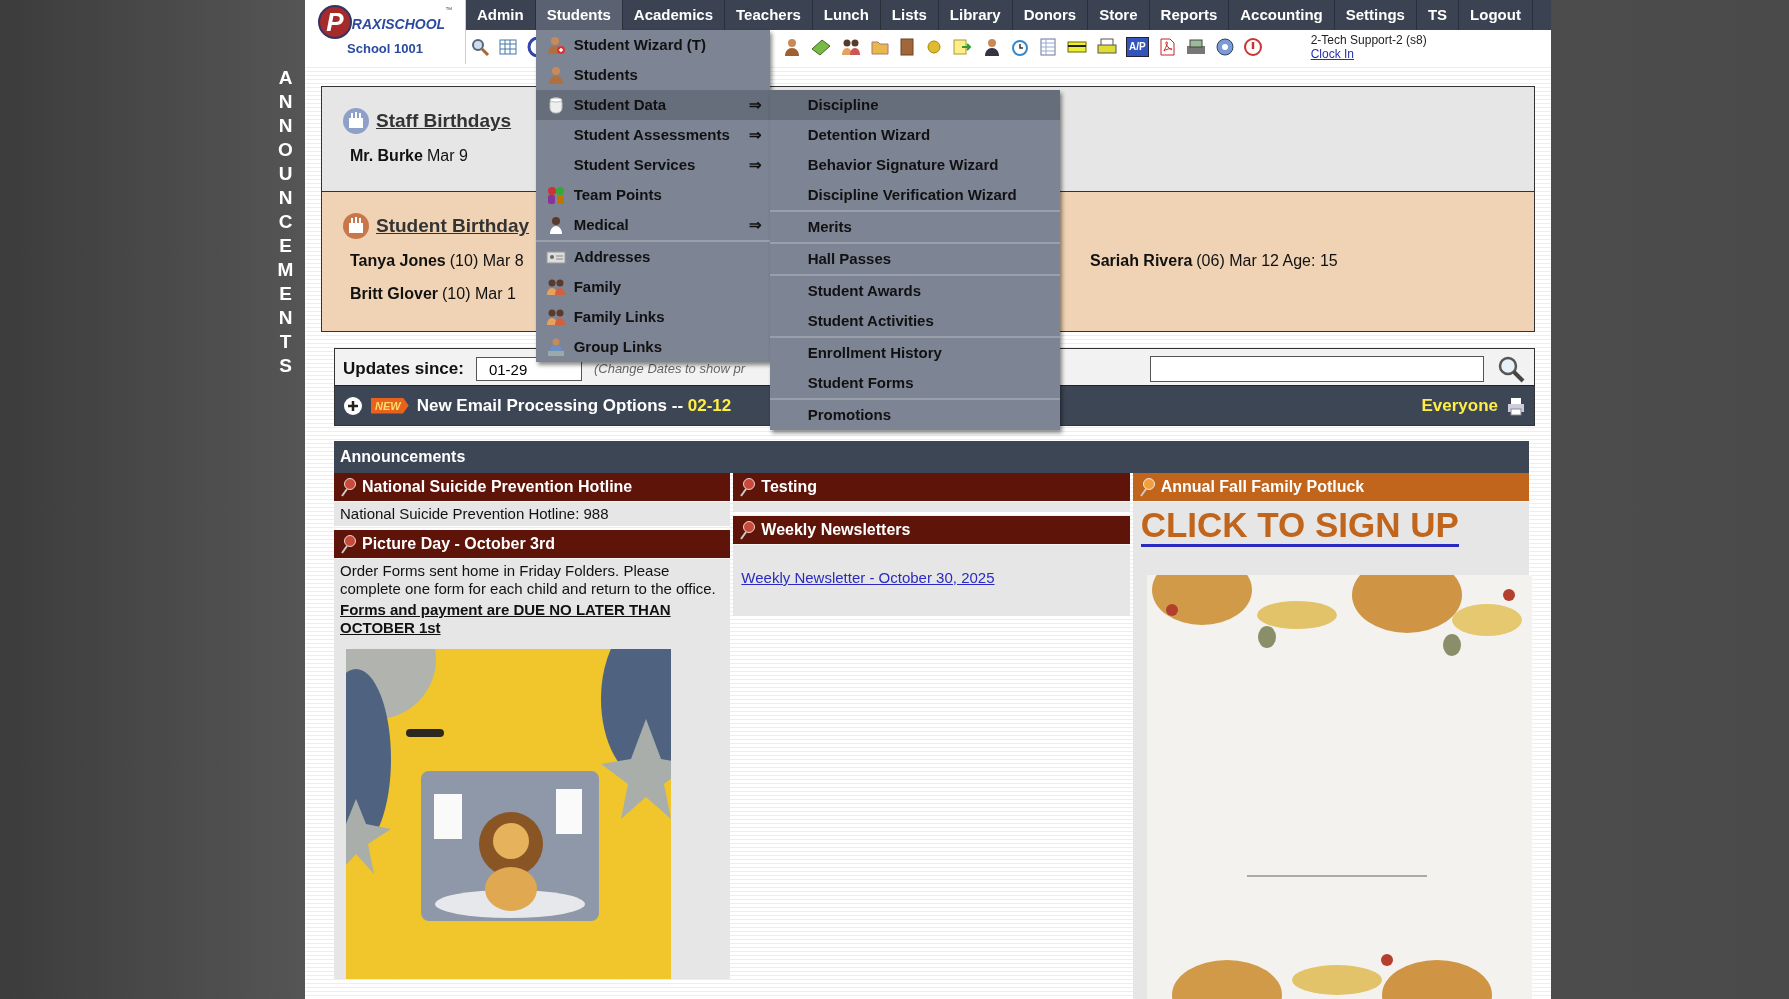 Image resolution: width=1789 pixels, height=999 pixels. Describe the element at coordinates (1267, 261) in the screenshot. I see `birthday-date: (06) Mar 12 Age: 15` at that location.